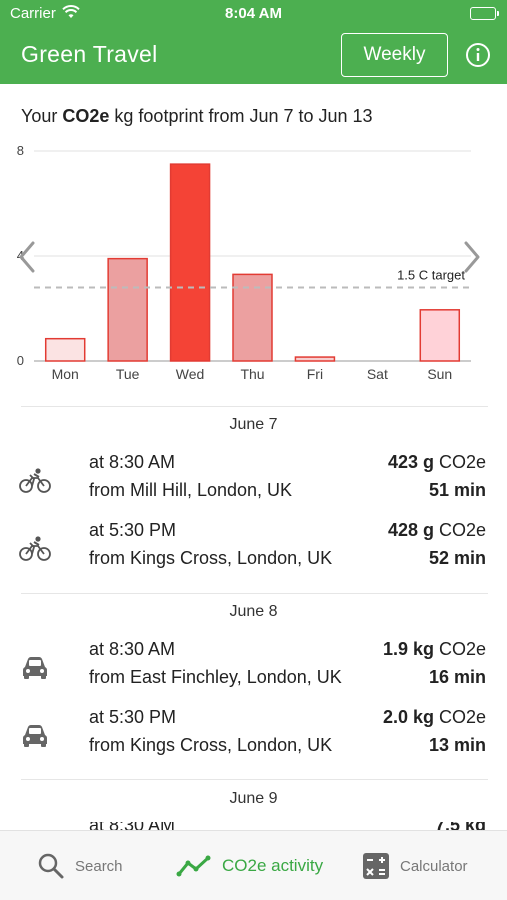 Image resolution: width=507 pixels, height=900 pixels. I want to click on bar-fri, so click(315, 359).